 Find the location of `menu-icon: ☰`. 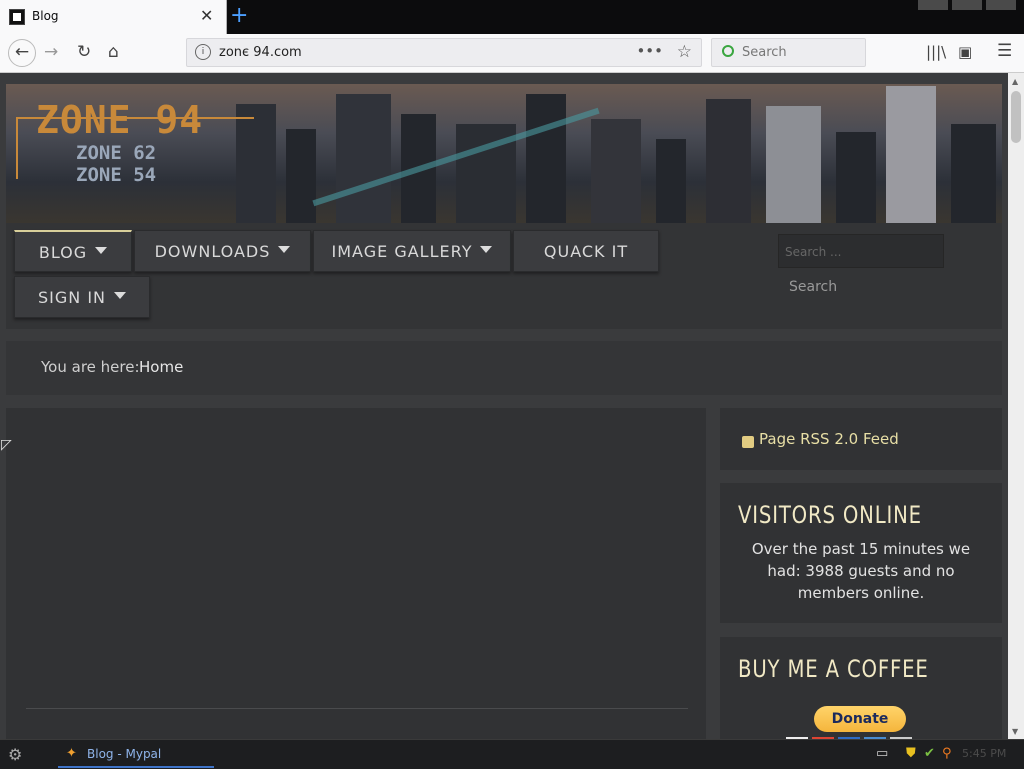

menu-icon: ☰ is located at coordinates (1004, 51).